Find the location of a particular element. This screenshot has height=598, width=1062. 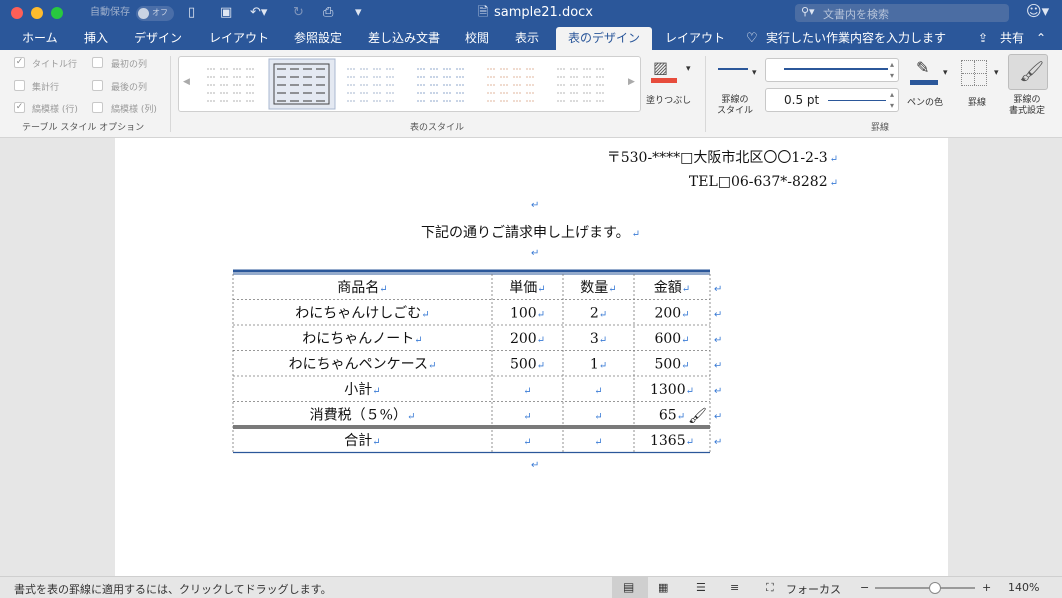

shading-button: ▨ is located at coordinates (664, 71).